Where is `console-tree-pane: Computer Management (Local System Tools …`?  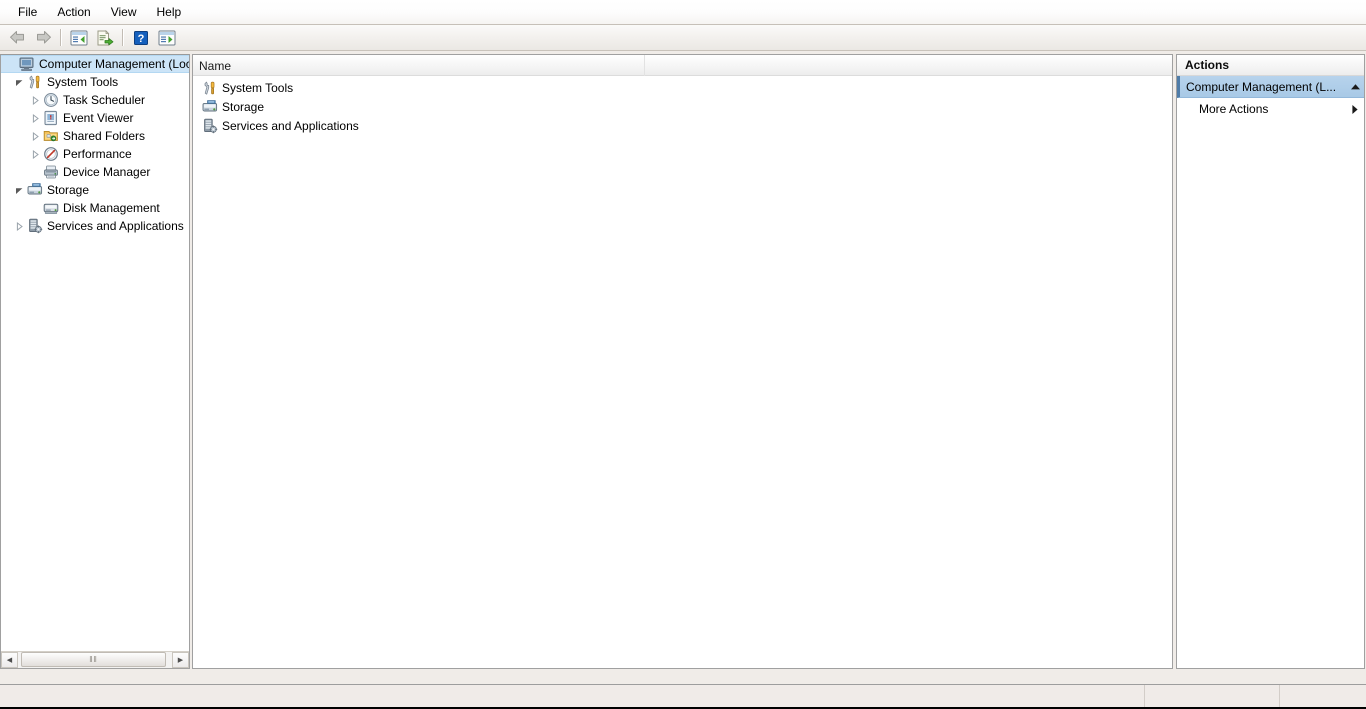
console-tree-pane: Computer Management (Local System Tools … is located at coordinates (95, 361).